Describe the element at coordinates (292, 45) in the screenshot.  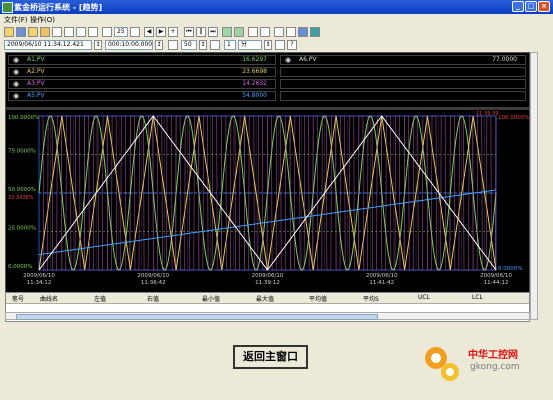
I see `help-icon: ?` at that location.